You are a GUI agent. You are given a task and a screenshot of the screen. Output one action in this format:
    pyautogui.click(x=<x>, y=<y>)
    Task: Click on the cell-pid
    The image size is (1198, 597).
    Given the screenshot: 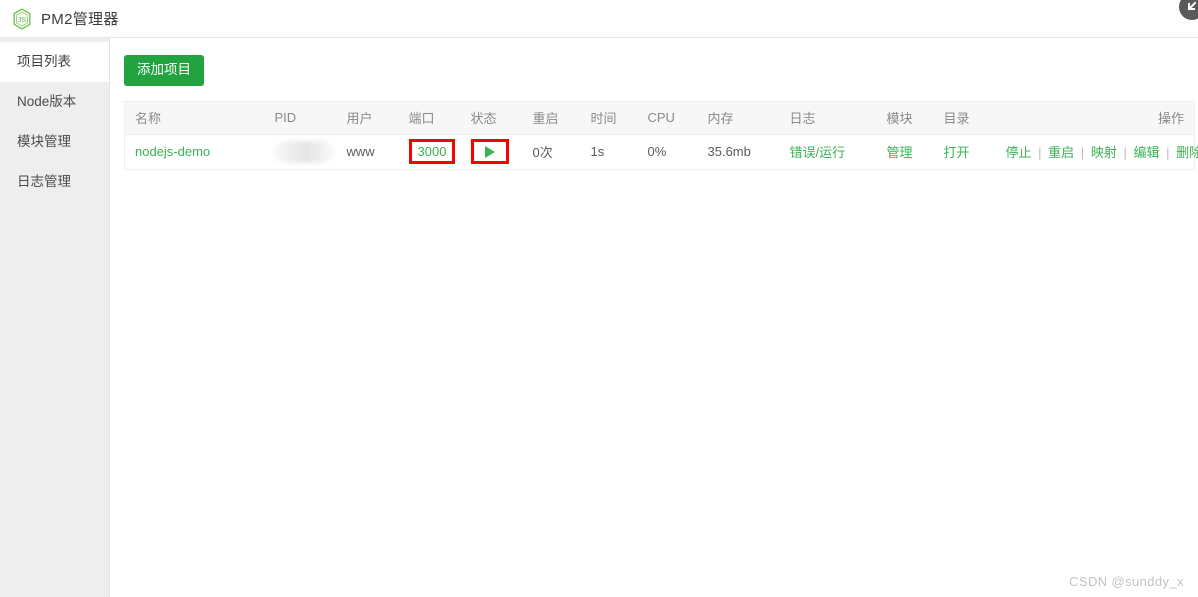 What is the action you would take?
    pyautogui.click(x=300, y=152)
    